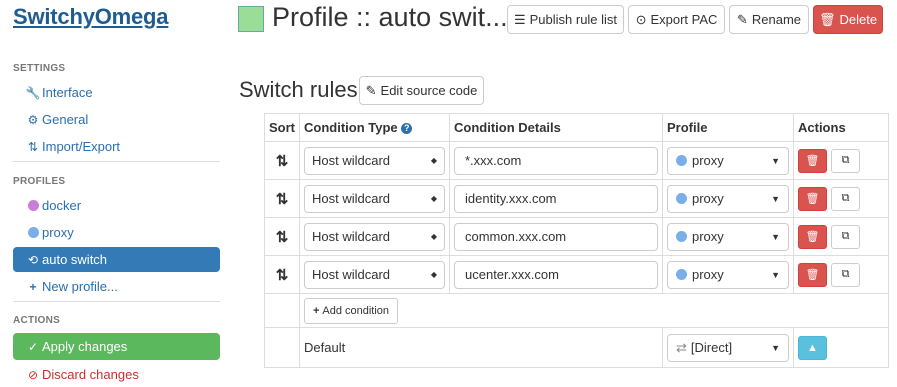  Describe the element at coordinates (573, 19) in the screenshot. I see `button-label: Publish rule list` at that location.